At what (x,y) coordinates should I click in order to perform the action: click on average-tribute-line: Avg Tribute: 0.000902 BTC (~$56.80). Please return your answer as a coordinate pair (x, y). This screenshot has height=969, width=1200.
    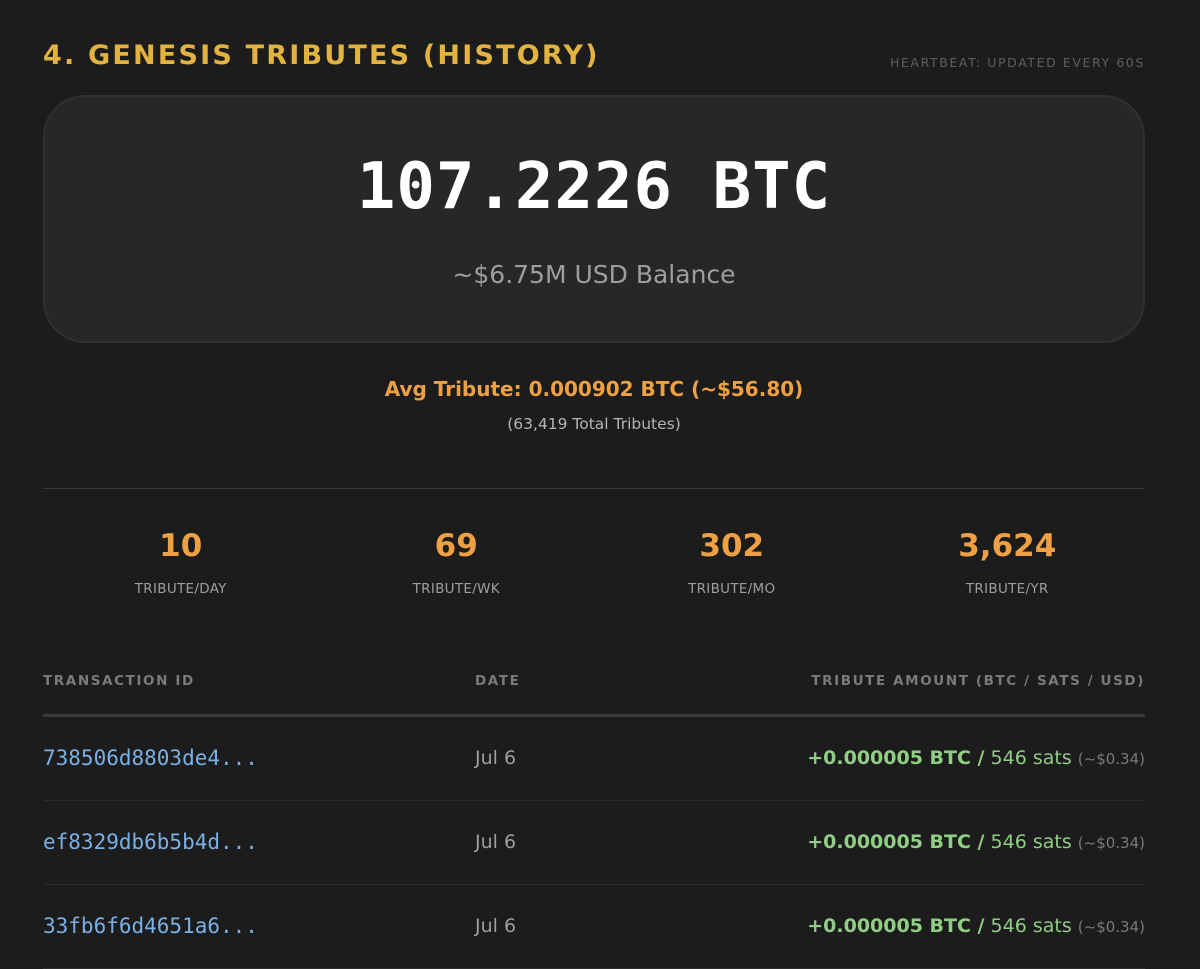
    Looking at the image, I should click on (594, 389).